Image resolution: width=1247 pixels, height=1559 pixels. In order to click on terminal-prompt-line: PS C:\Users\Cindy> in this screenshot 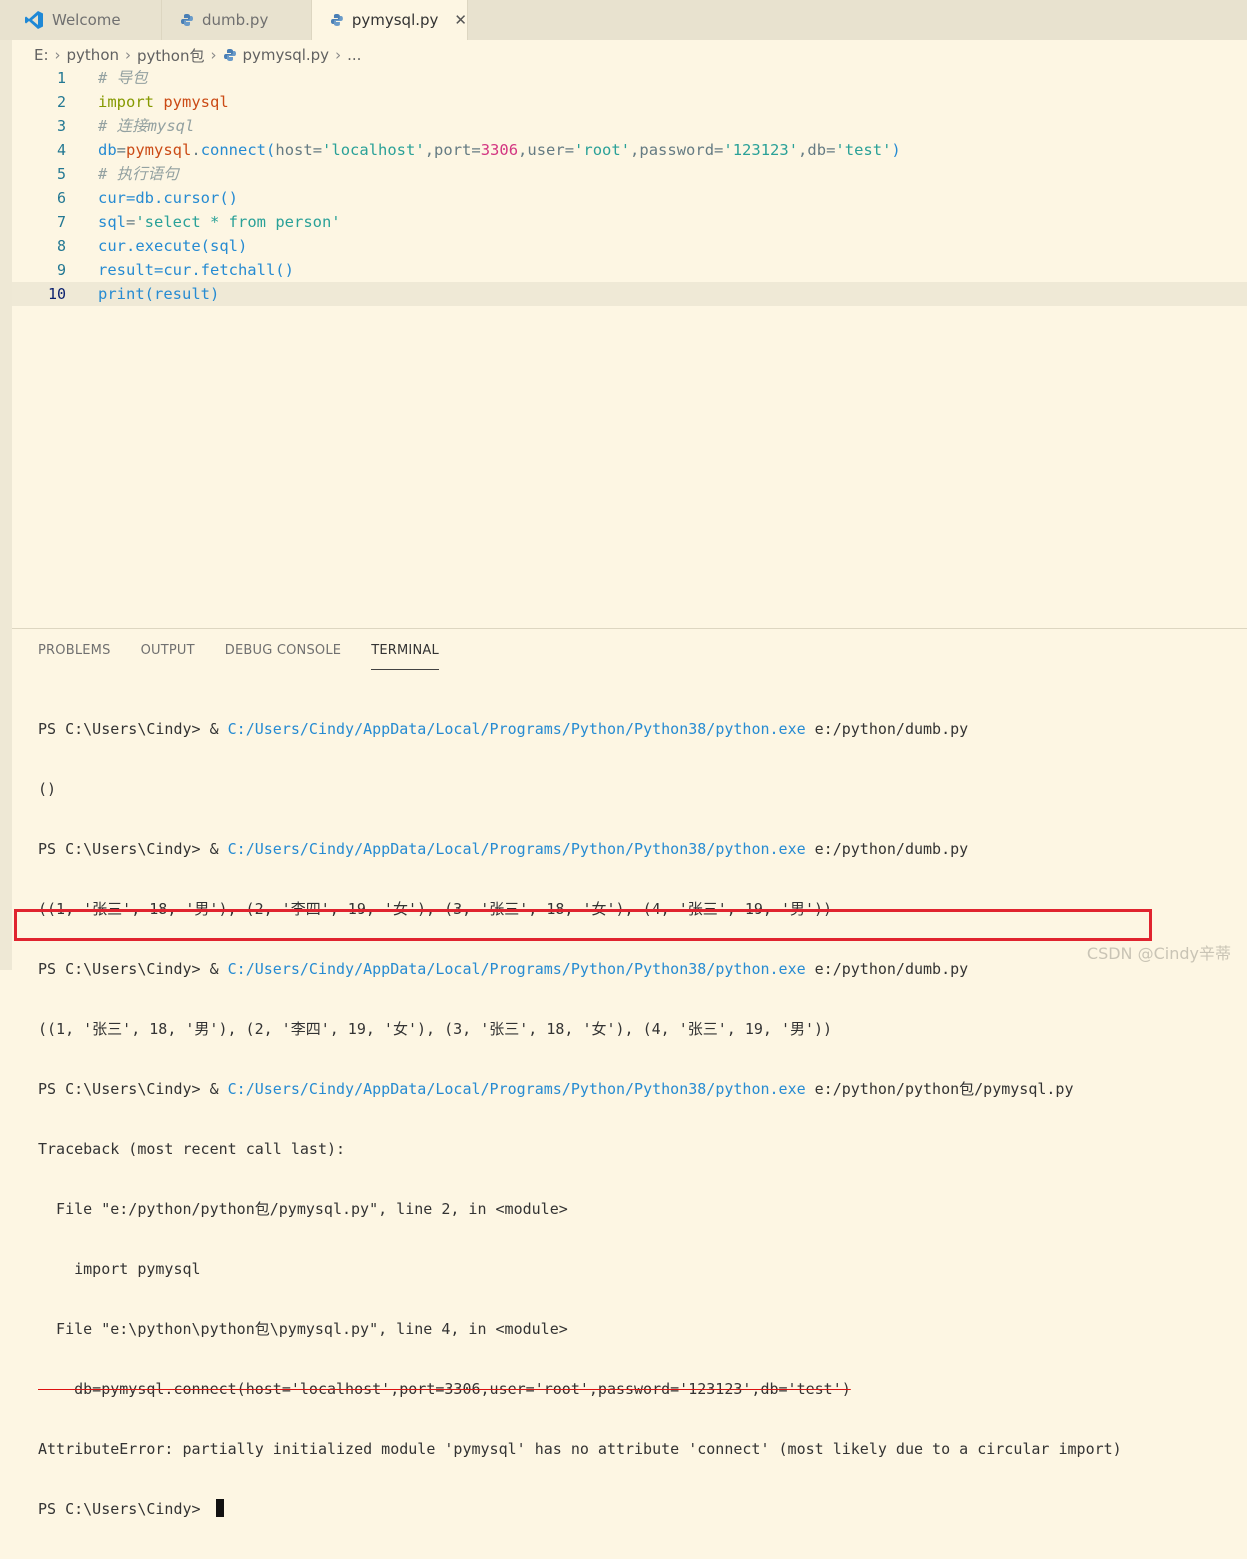, I will do `click(580, 1509)`.